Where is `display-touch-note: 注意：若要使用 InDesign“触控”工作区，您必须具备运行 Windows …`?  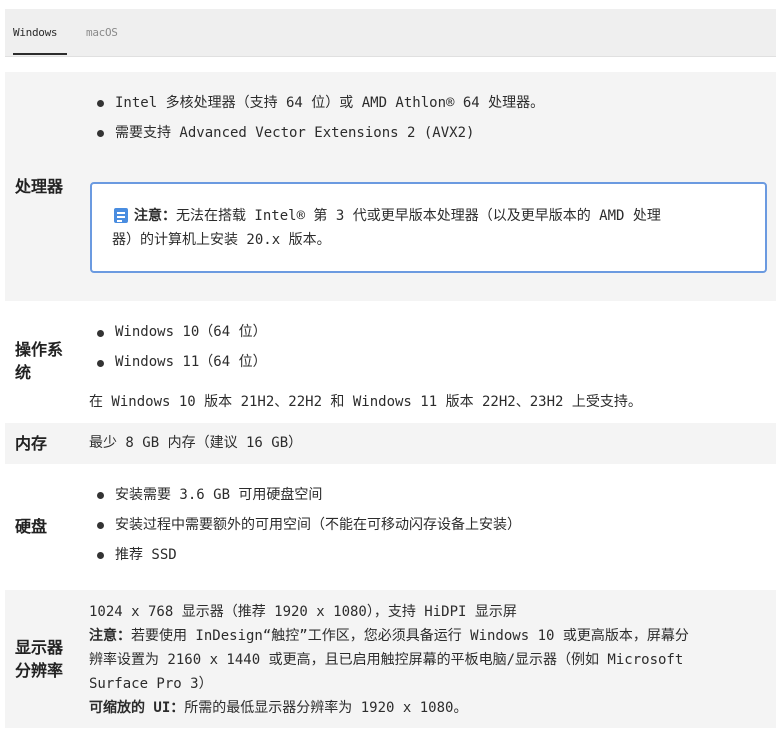 display-touch-note: 注意：若要使用 InDesign“触控”工作区，您必须具备运行 Windows … is located at coordinates (389, 636).